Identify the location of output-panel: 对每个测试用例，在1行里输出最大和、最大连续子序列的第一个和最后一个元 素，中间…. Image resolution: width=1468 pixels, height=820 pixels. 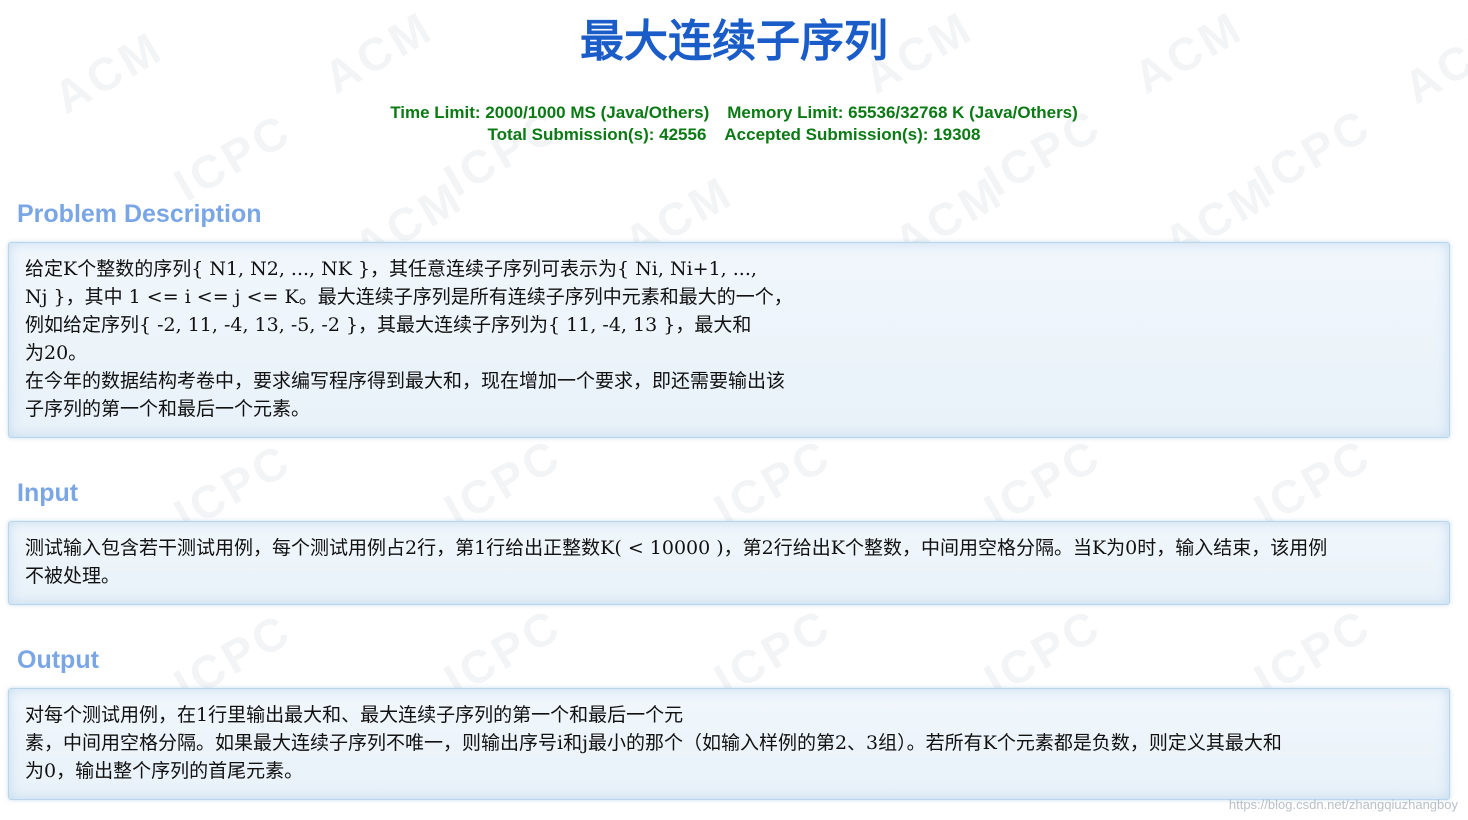
(729, 744).